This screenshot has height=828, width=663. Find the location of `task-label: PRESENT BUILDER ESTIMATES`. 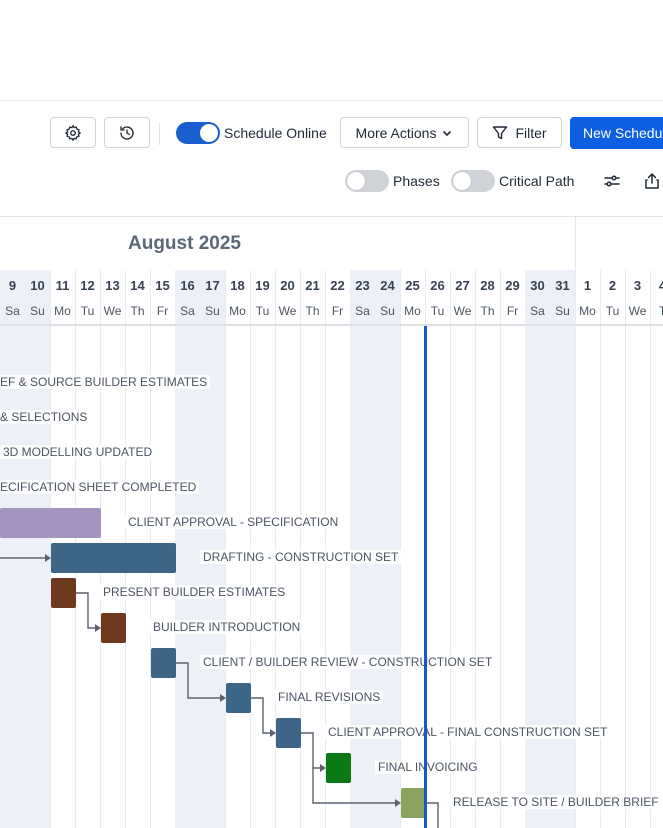

task-label: PRESENT BUILDER ESTIMATES is located at coordinates (194, 592).